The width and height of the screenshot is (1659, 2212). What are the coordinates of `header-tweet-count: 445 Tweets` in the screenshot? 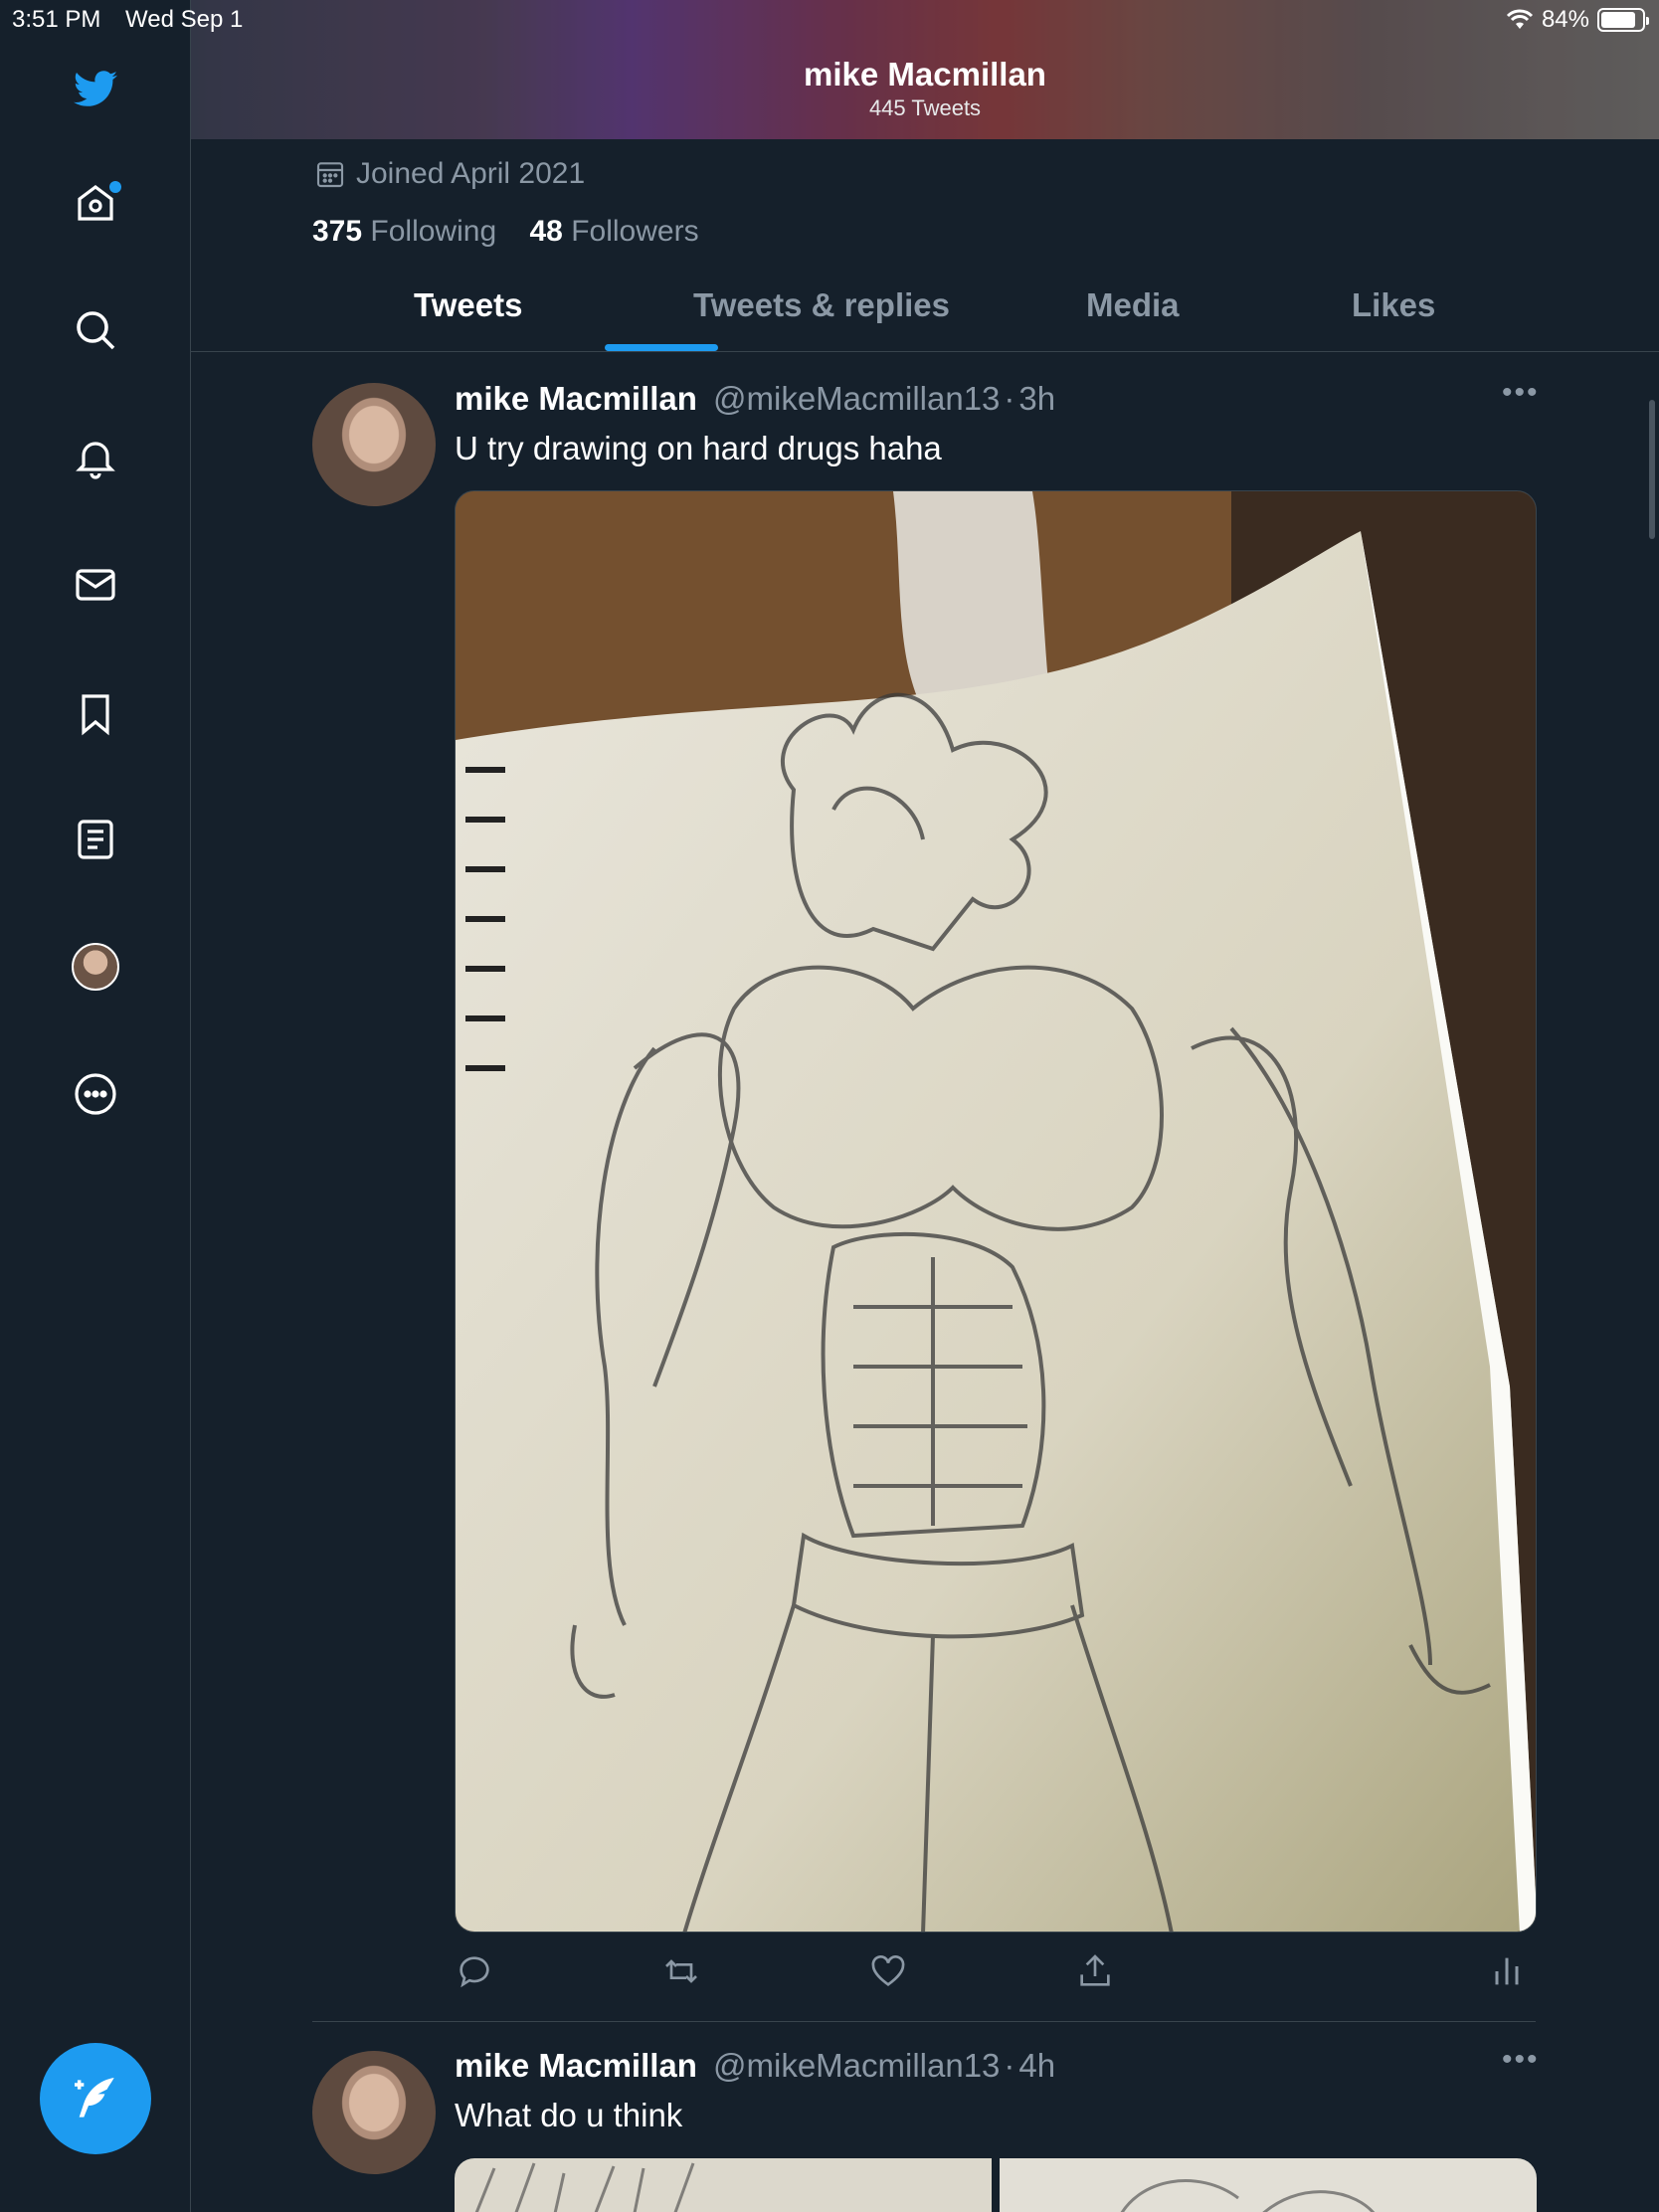 It's located at (925, 107).